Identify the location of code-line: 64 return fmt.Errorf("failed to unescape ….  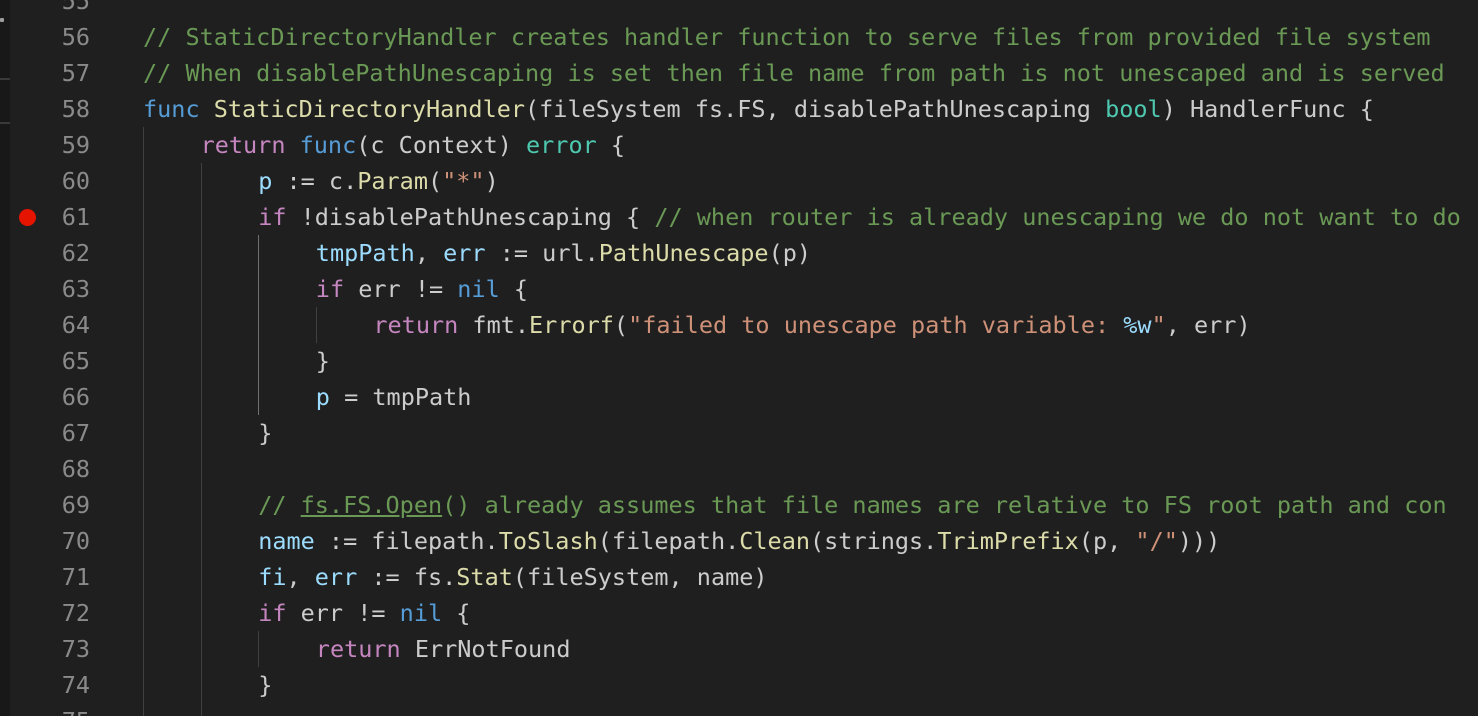
(739, 325).